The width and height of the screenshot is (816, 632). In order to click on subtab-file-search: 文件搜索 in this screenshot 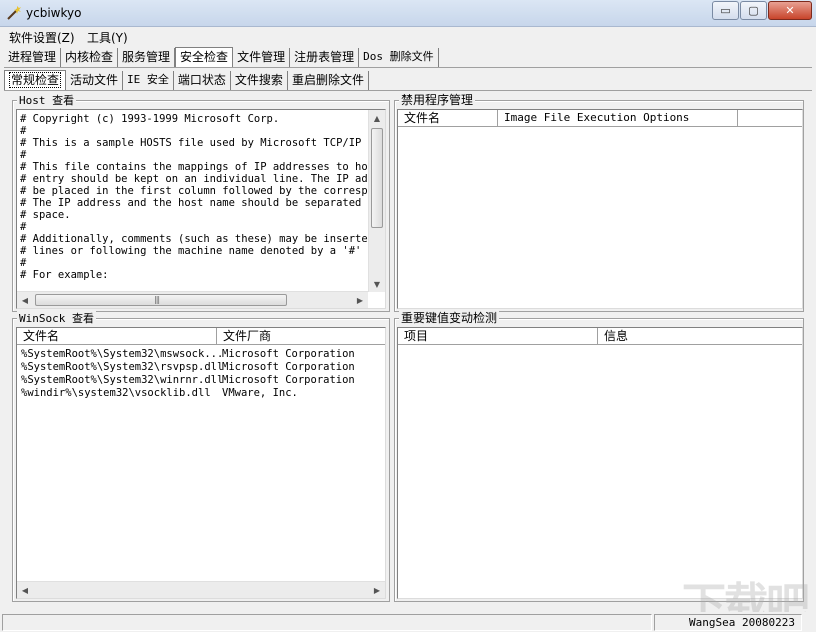, I will do `click(259, 80)`.